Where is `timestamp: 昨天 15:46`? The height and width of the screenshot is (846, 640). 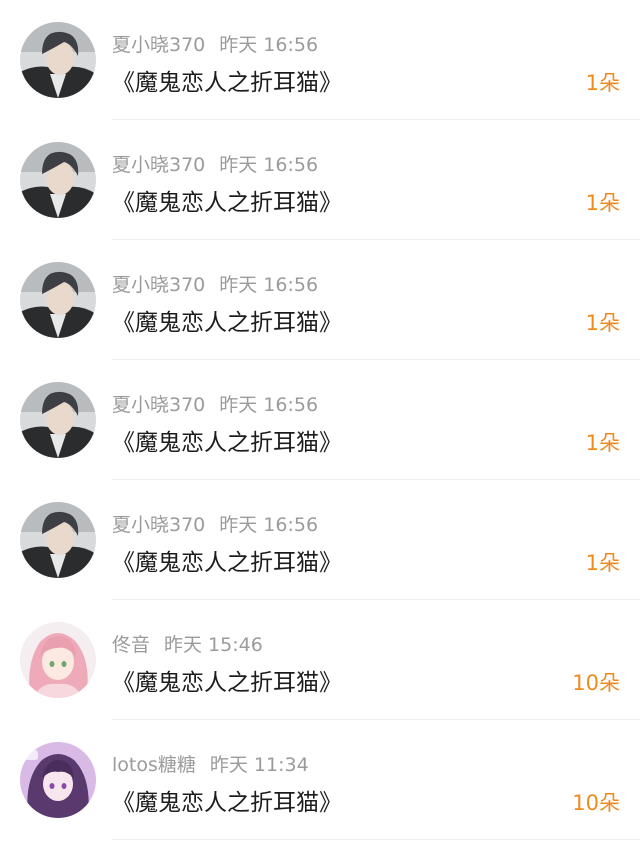 timestamp: 昨天 15:46 is located at coordinates (213, 645).